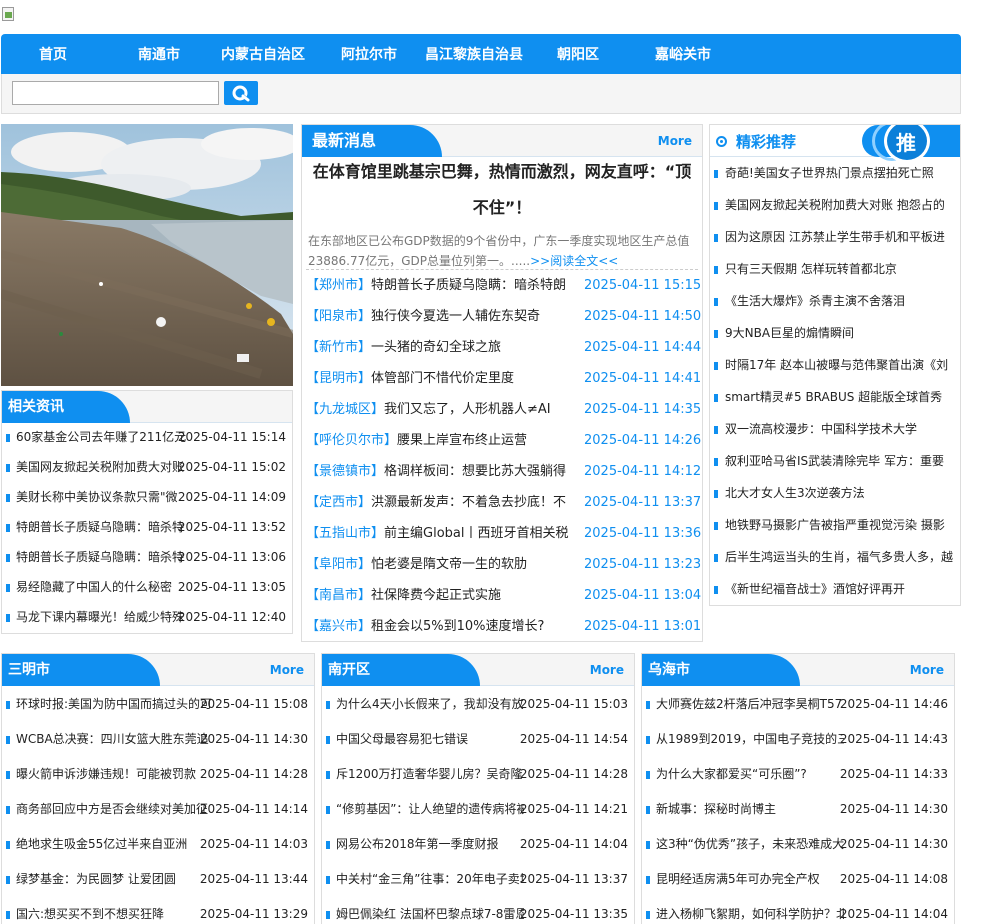  I want to click on list-item: 美财长称中美协议条款只需"微 2025-04-11 14:09, so click(148, 497).